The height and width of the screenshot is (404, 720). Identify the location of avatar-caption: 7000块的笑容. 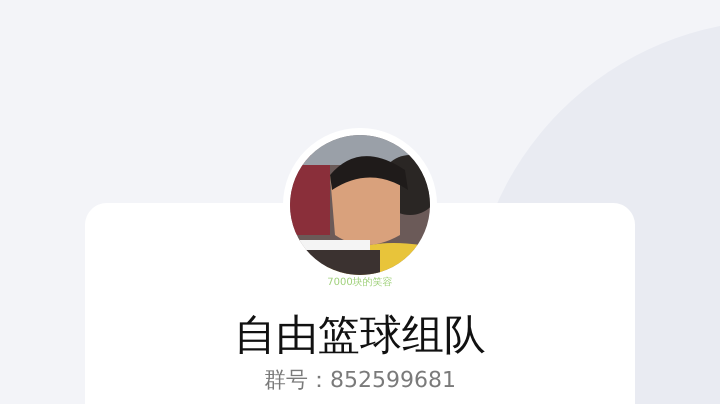
(360, 283).